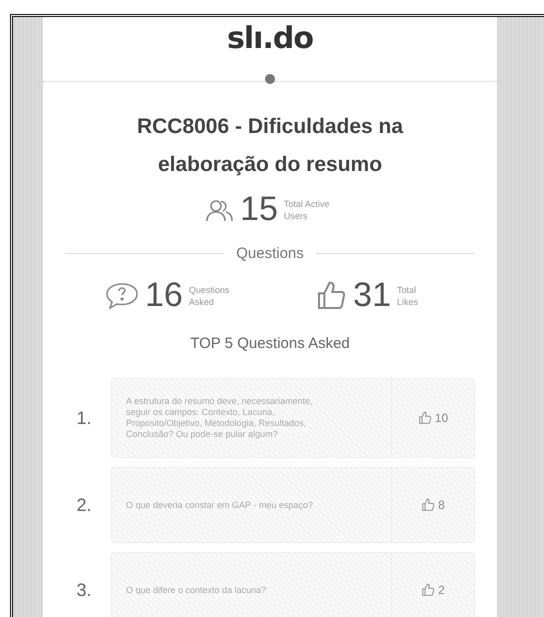 This screenshot has height=617, width=544. What do you see at coordinates (270, 253) in the screenshot?
I see `section-title: Questions` at bounding box center [270, 253].